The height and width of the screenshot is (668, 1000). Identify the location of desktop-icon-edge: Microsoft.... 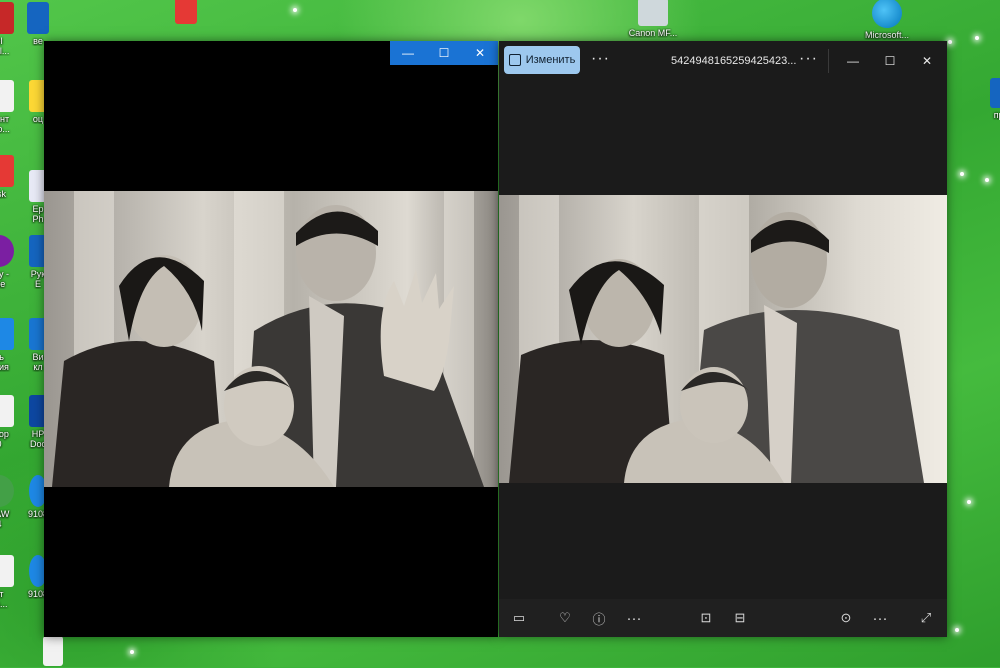
(887, 20).